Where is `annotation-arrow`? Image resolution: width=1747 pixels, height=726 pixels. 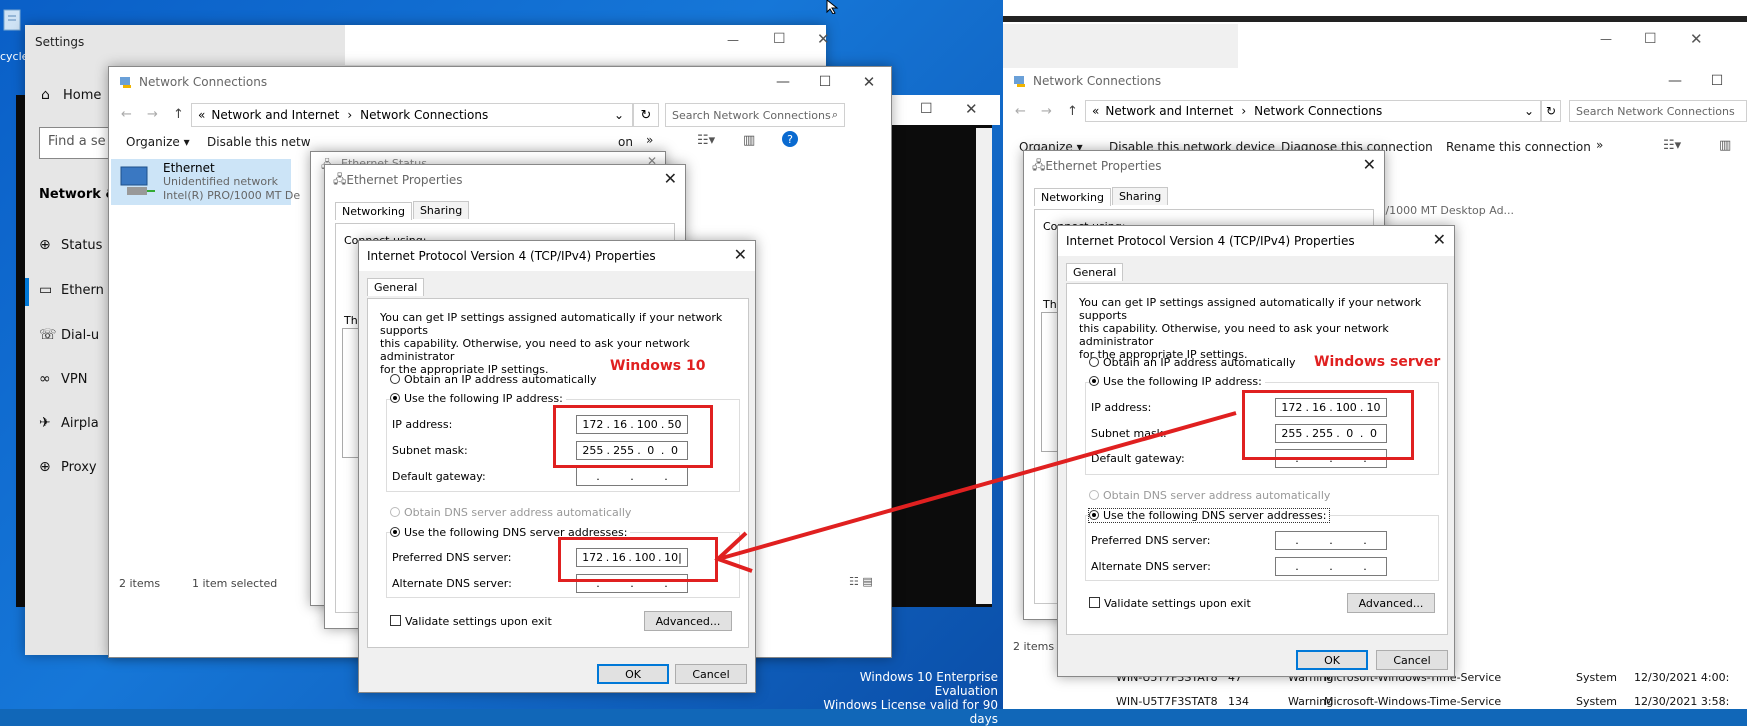 annotation-arrow is located at coordinates (975, 492).